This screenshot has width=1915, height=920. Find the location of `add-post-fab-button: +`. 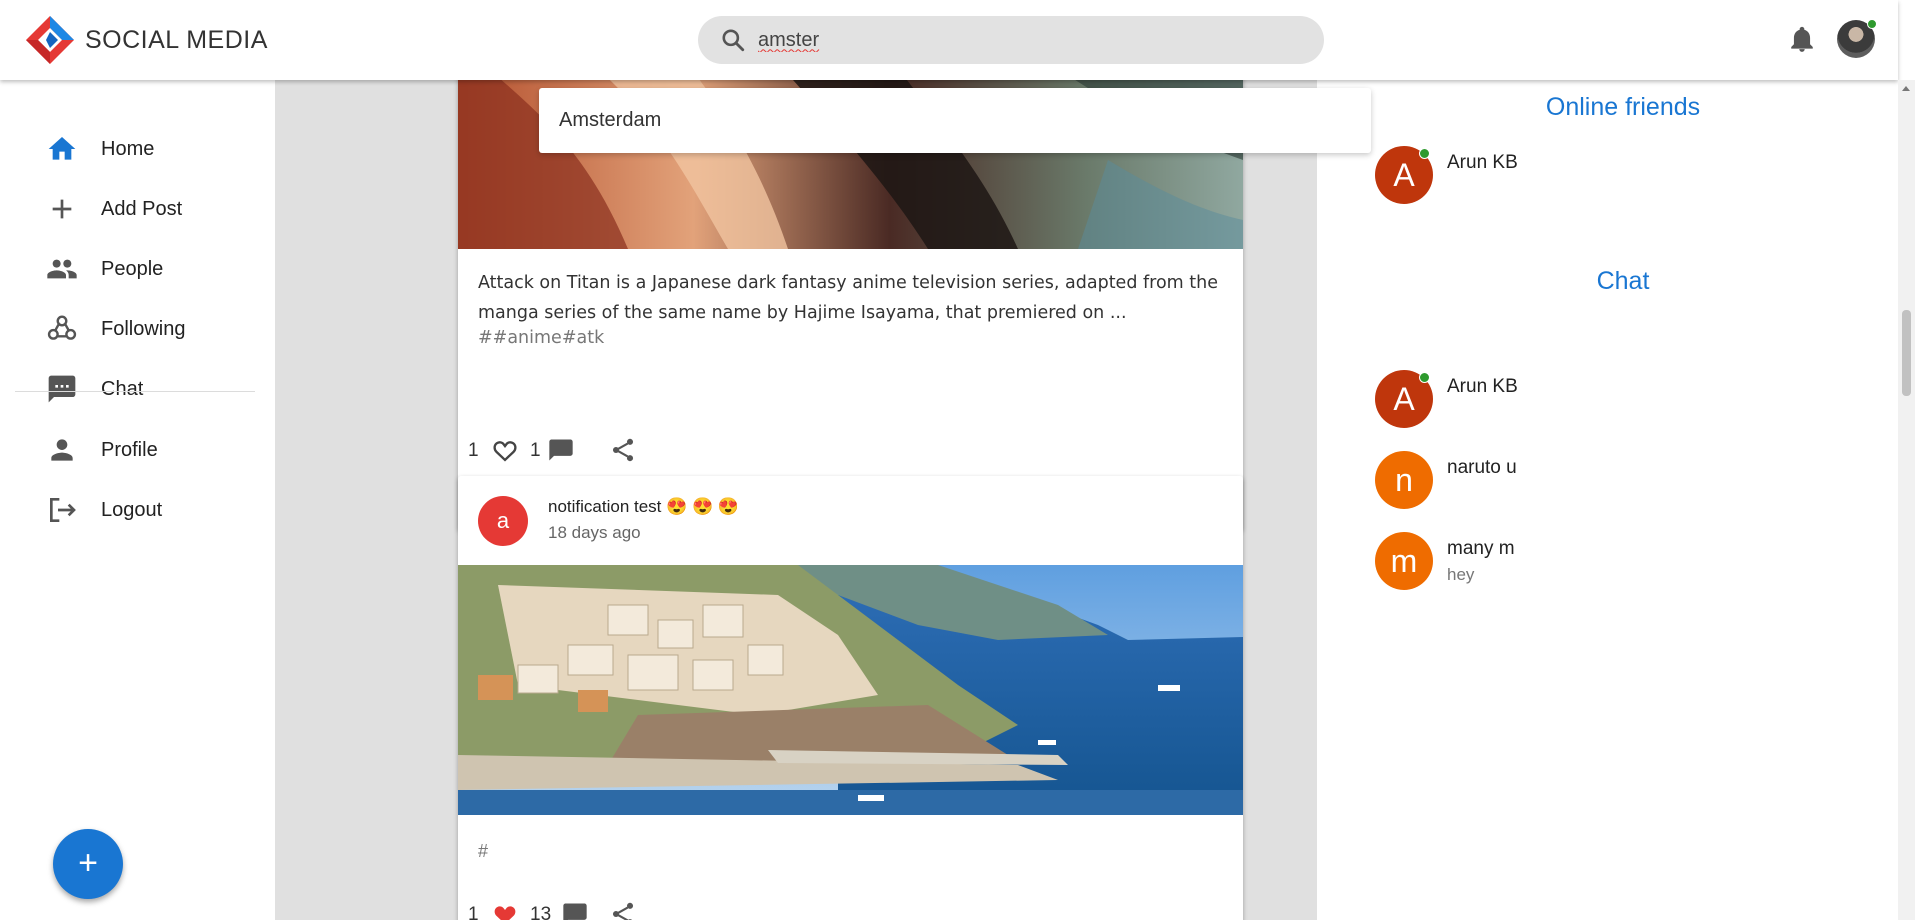

add-post-fab-button: + is located at coordinates (88, 864).